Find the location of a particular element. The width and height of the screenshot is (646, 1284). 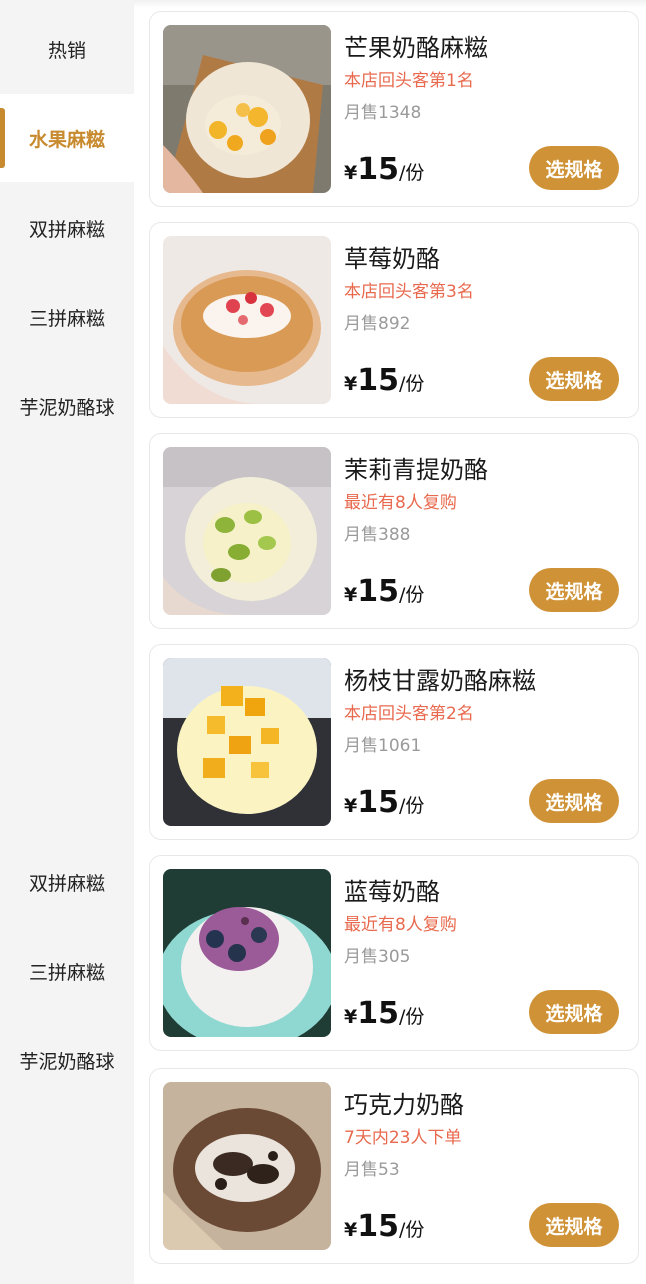

monthly-sales: 月售53 is located at coordinates (372, 1170).